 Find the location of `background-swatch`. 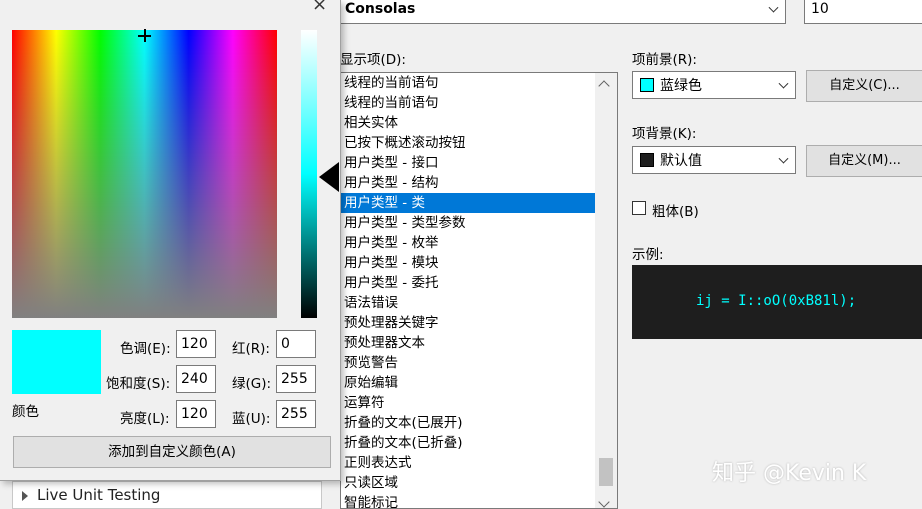

background-swatch is located at coordinates (647, 160).